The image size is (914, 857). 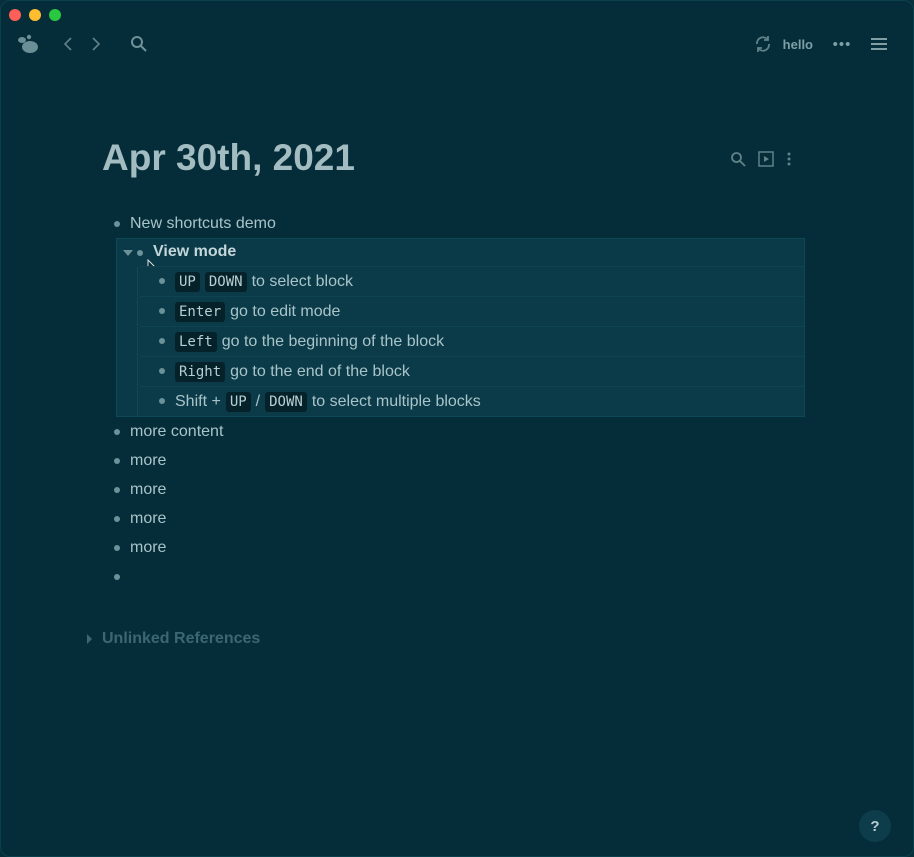 What do you see at coordinates (457, 44) in the screenshot?
I see `toolbar: hello •••` at bounding box center [457, 44].